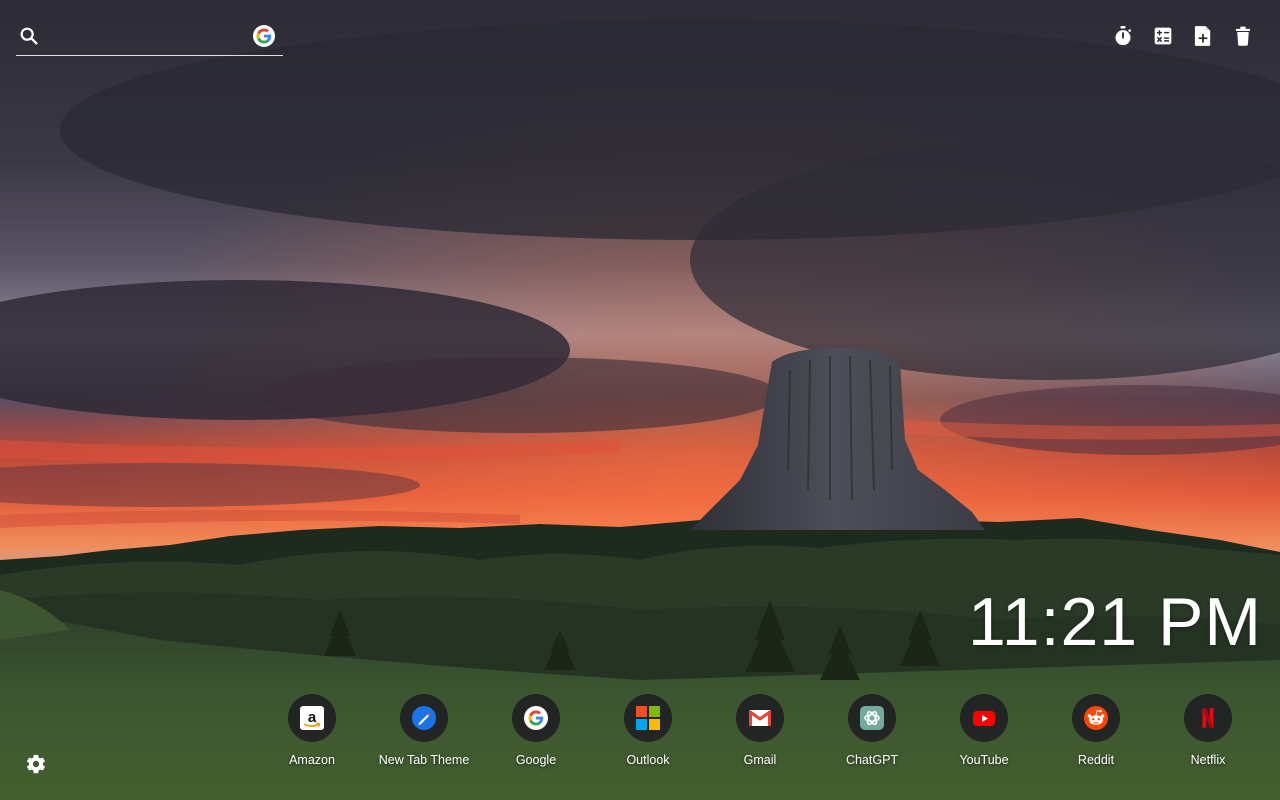  I want to click on toolbar, so click(1183, 36).